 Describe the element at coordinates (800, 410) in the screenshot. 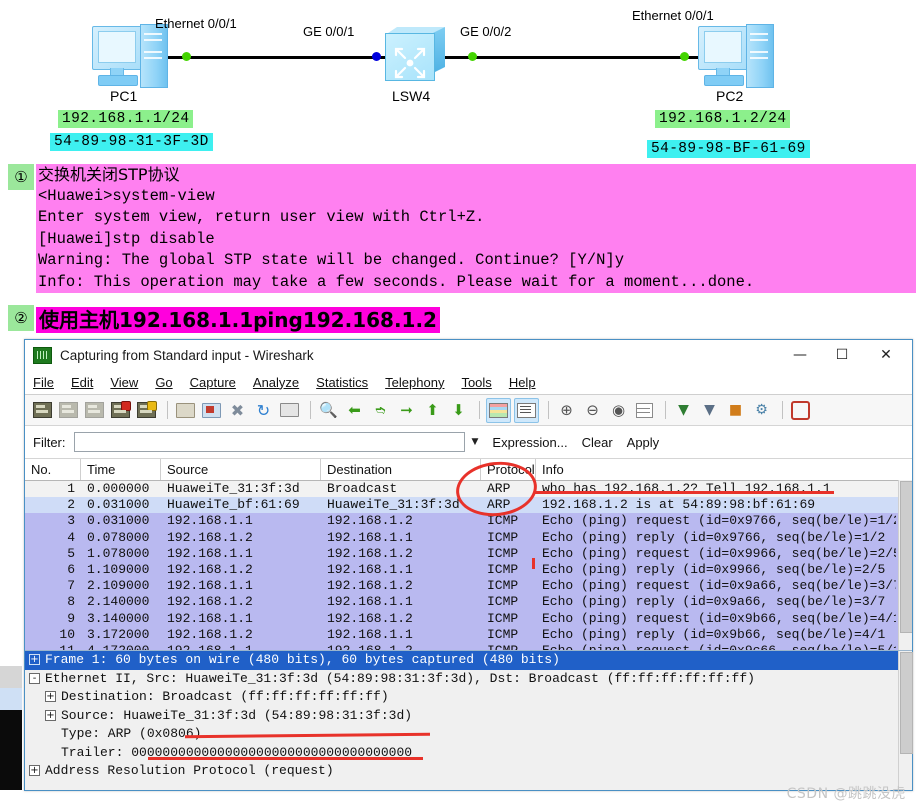

I see `help-icon` at that location.